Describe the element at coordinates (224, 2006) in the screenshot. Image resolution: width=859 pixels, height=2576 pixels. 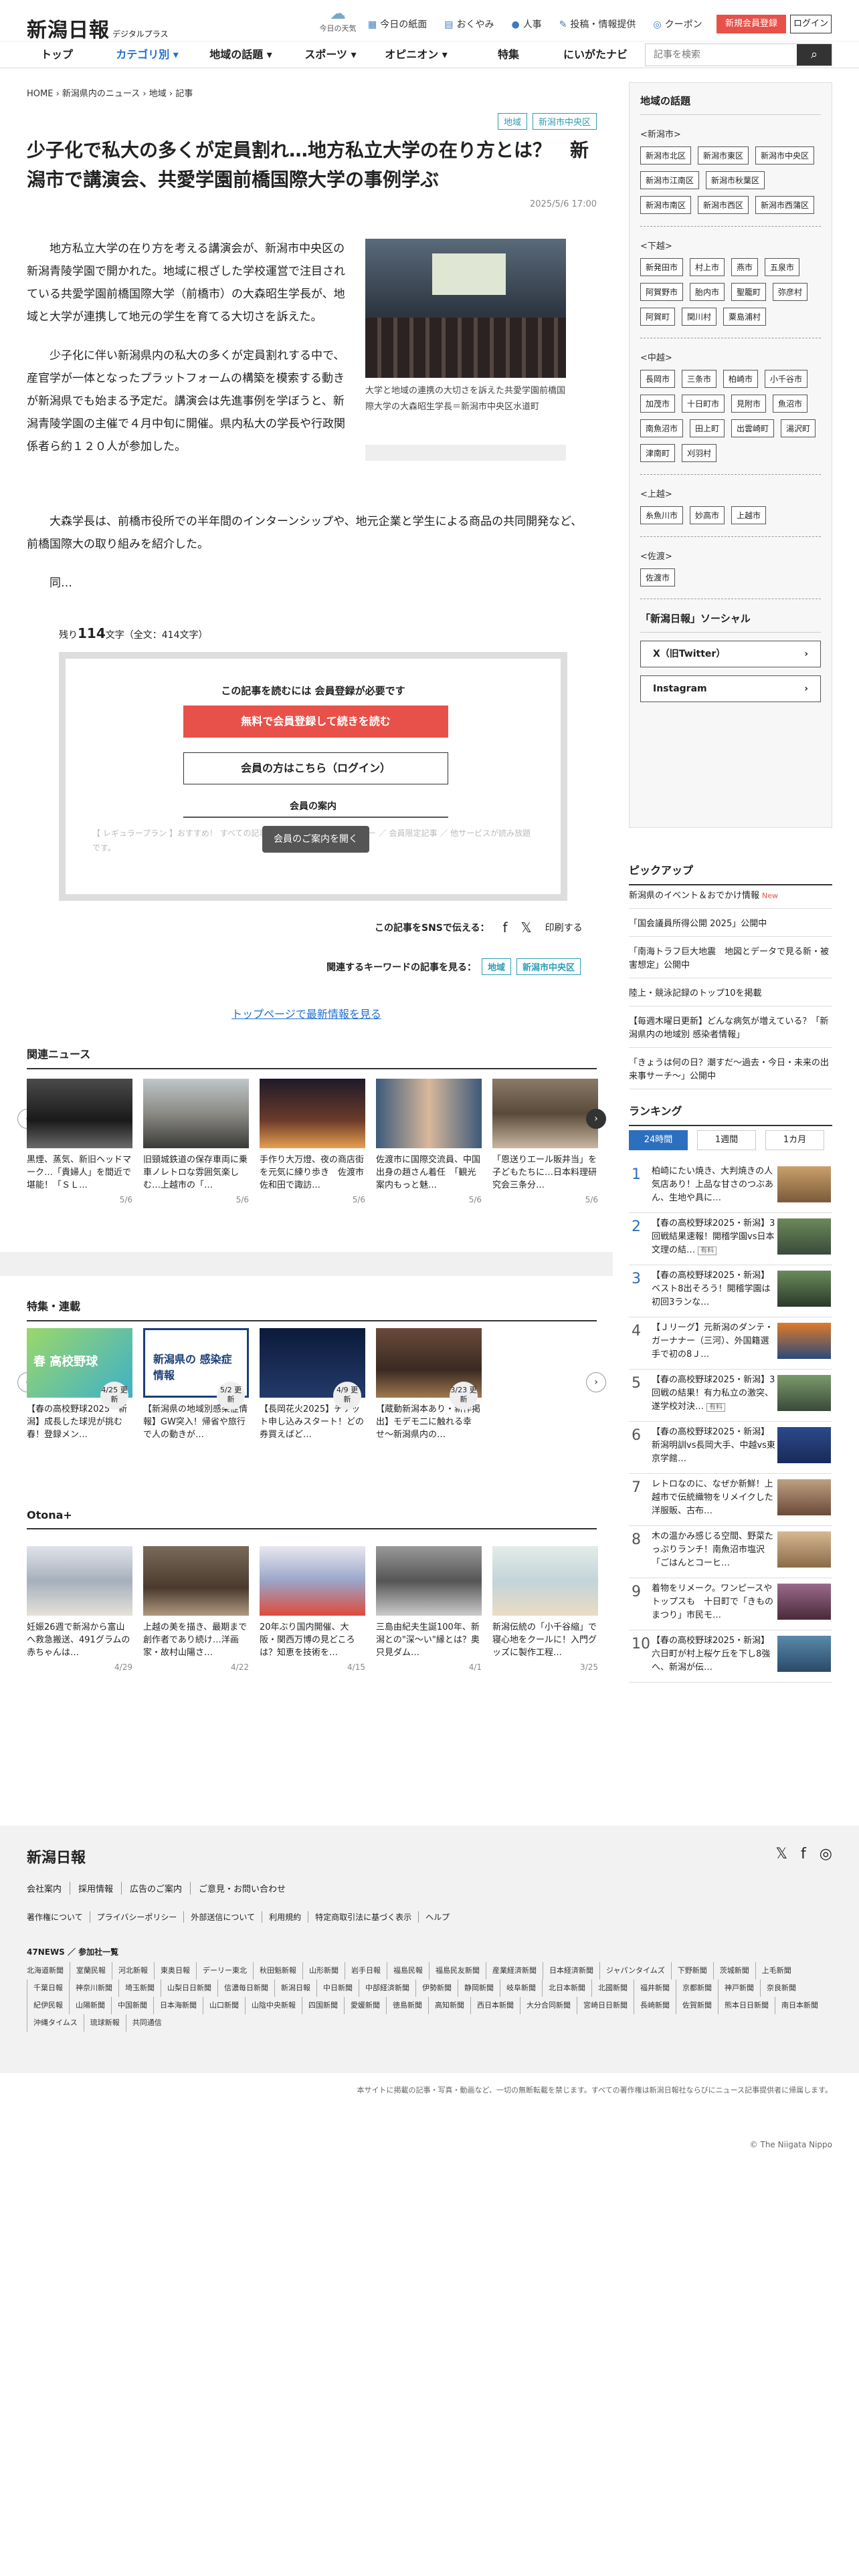
I see `partner-paper-link: 山口新聞` at that location.